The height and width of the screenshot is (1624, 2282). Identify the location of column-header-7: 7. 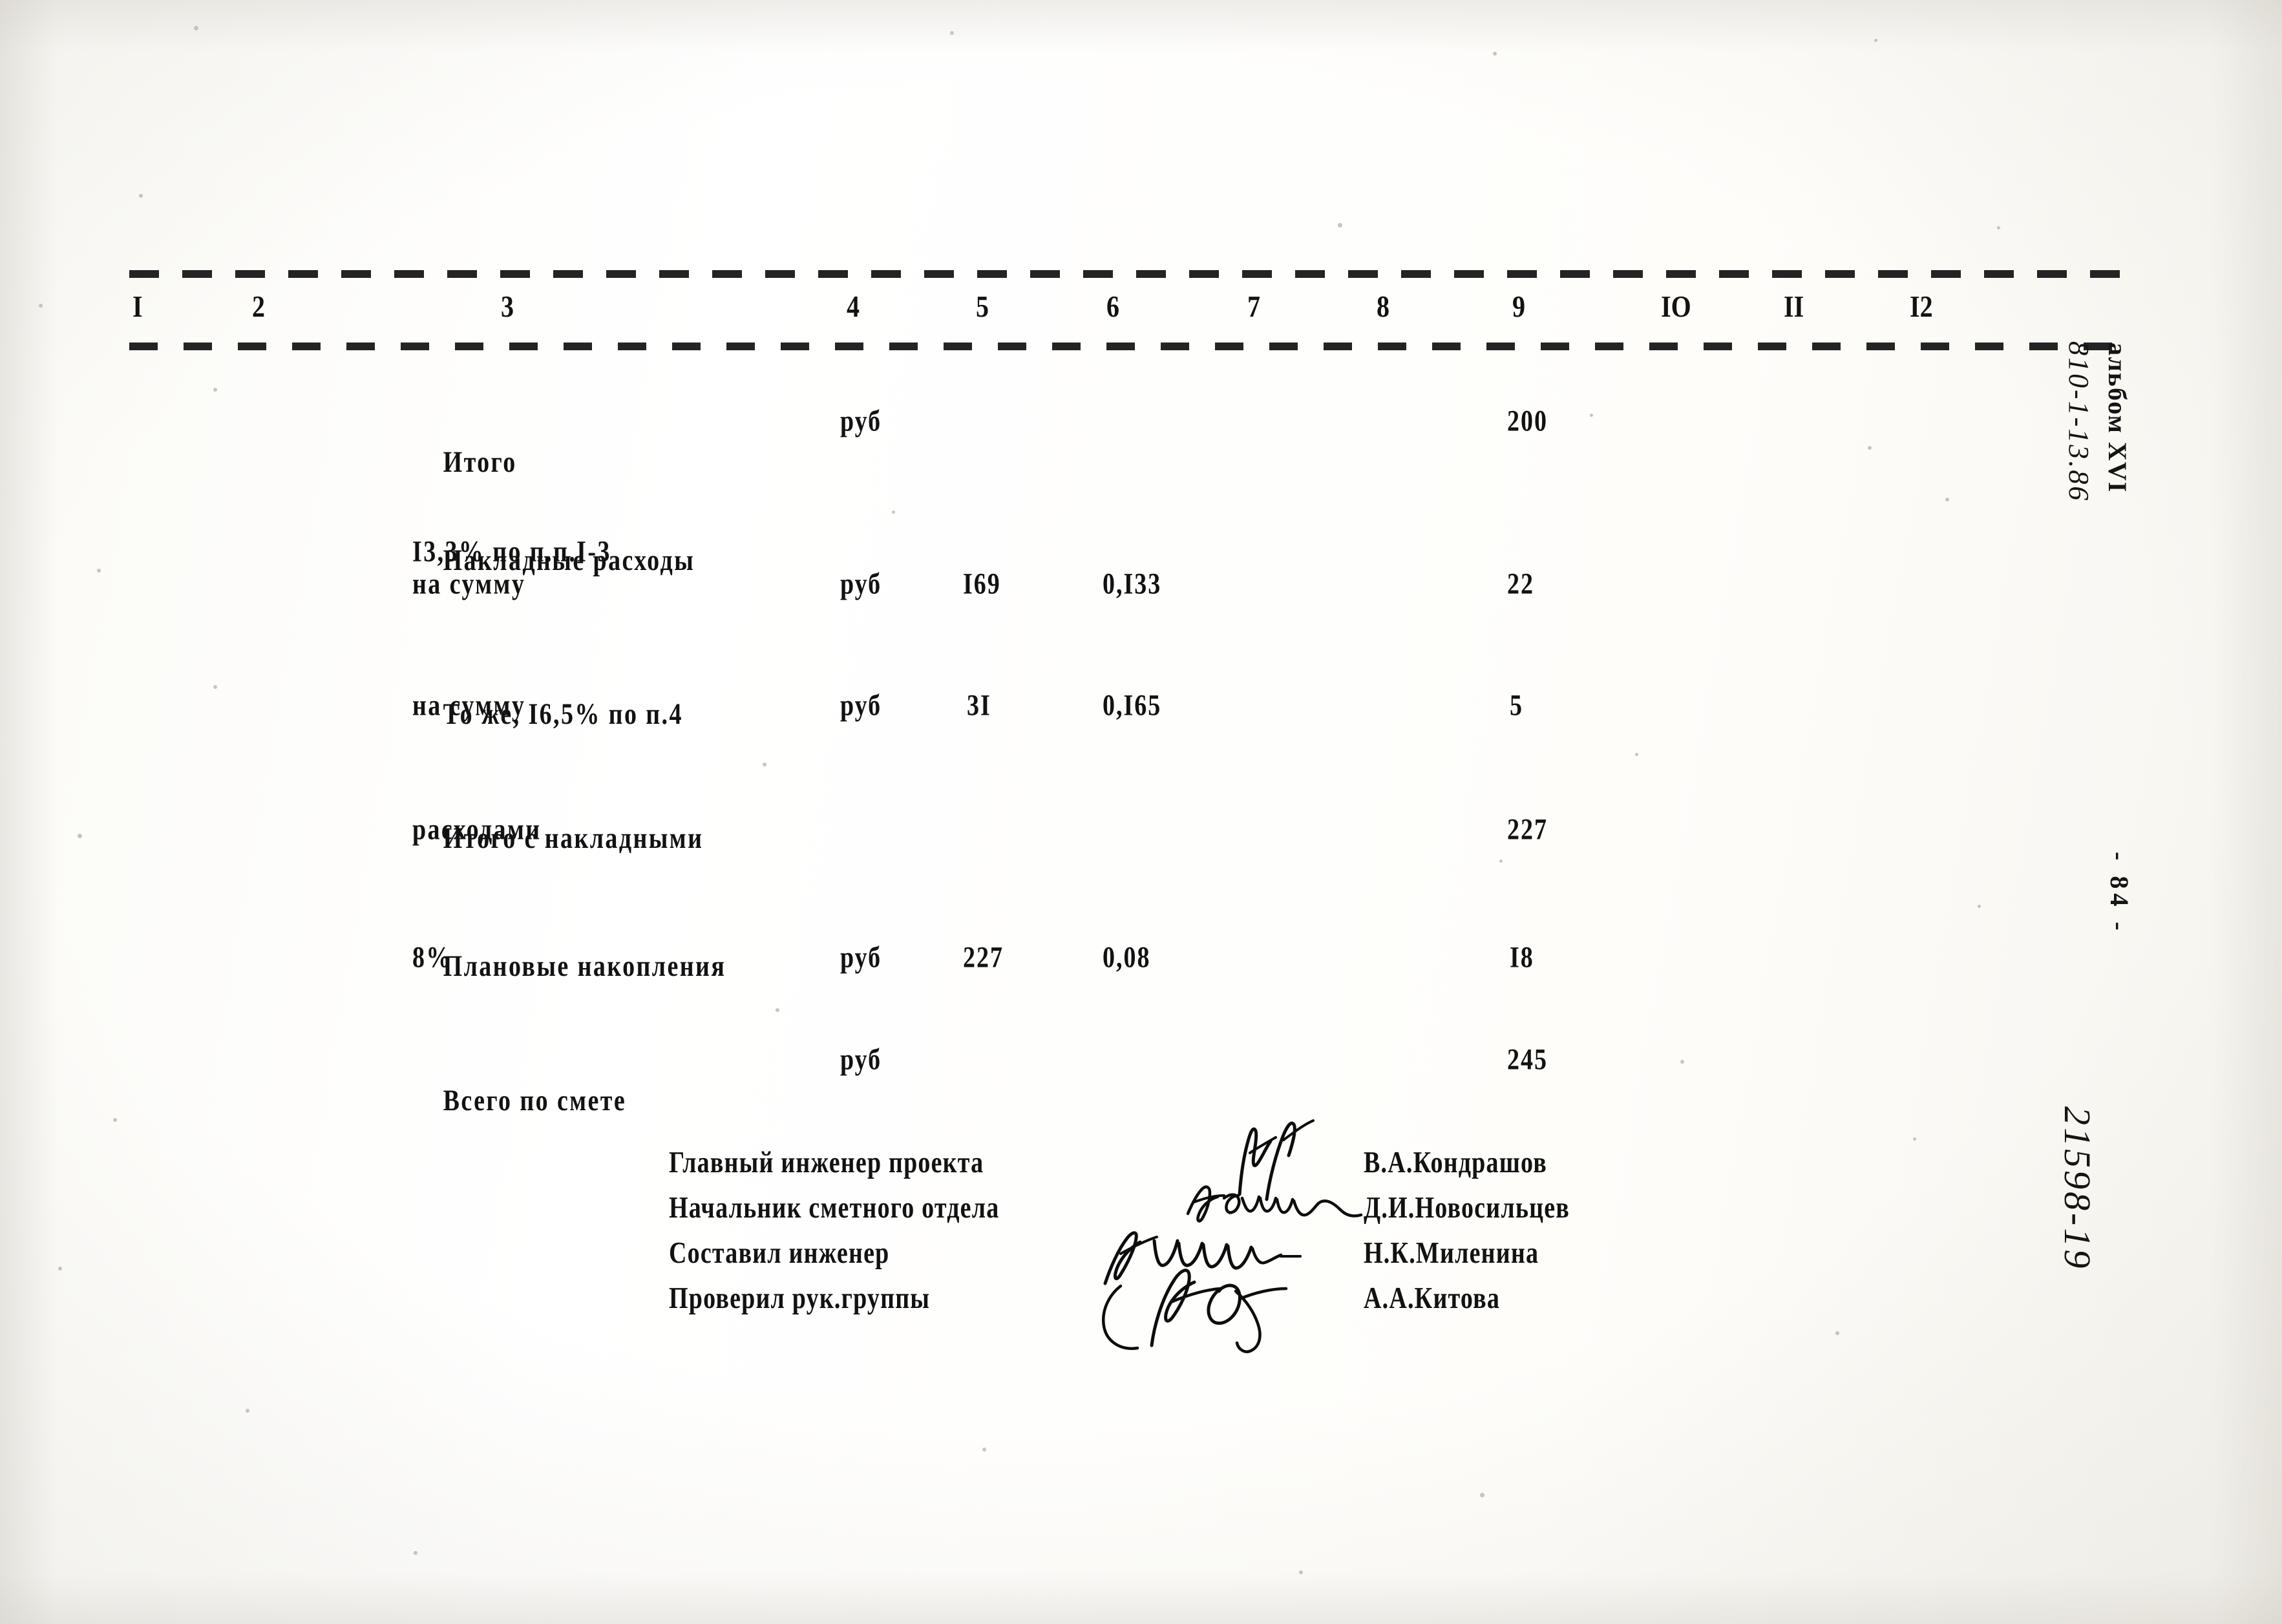
(1253, 306).